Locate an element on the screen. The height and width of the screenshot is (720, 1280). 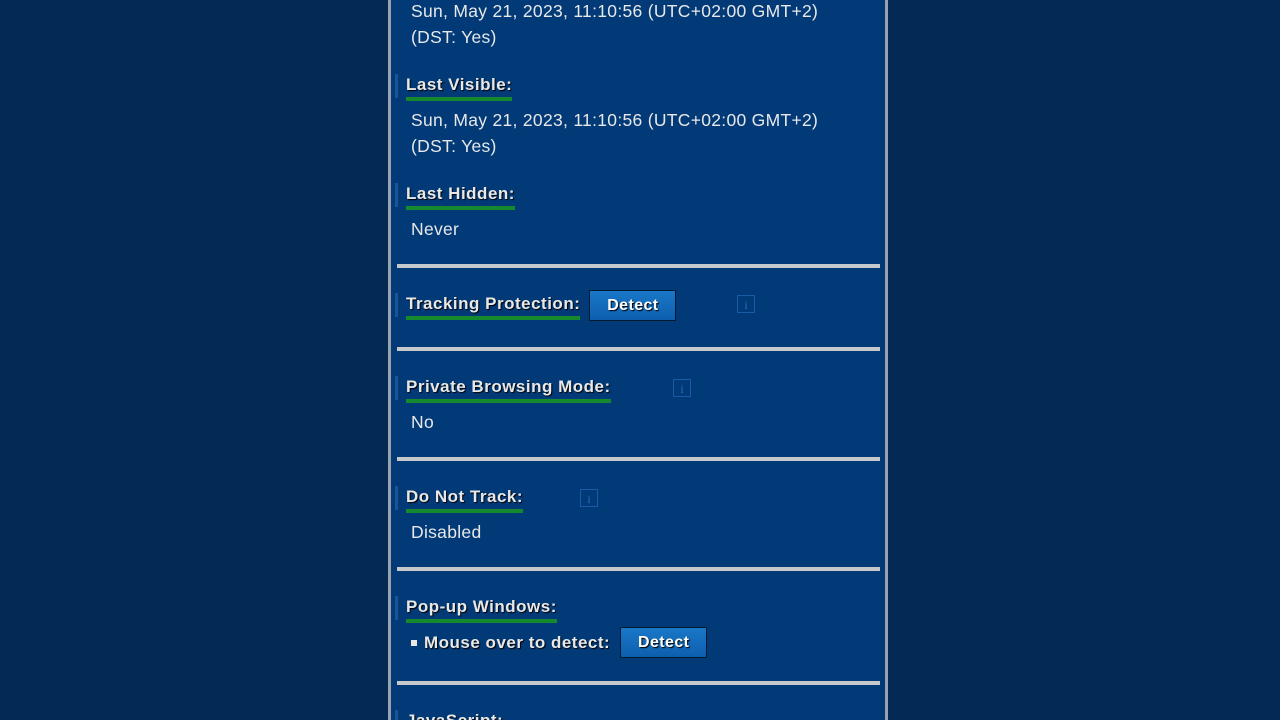
last-hidden-label: Last Hidden: is located at coordinates (455, 196).